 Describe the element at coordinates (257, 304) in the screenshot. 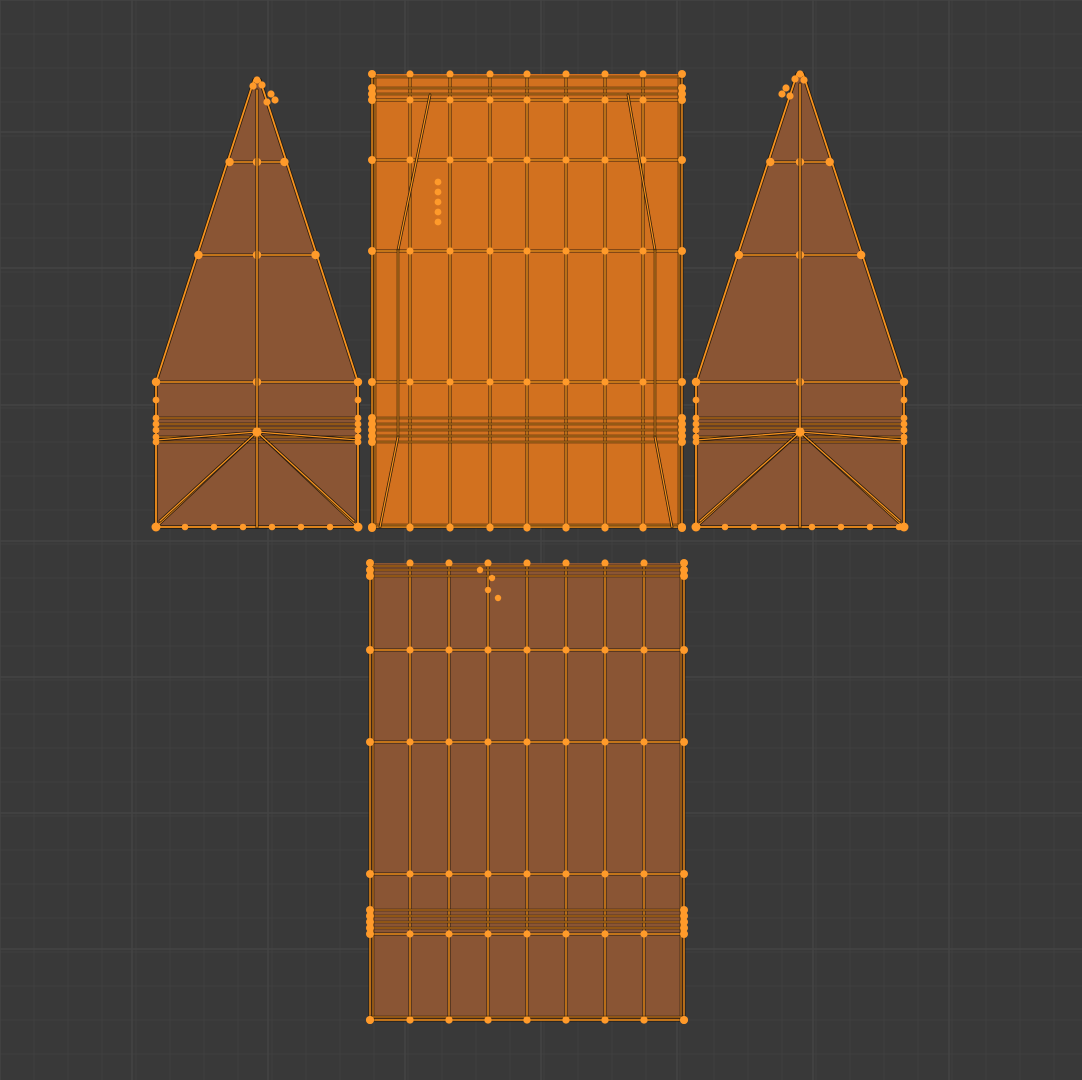

I see `uv-island-left-cone-panel` at that location.